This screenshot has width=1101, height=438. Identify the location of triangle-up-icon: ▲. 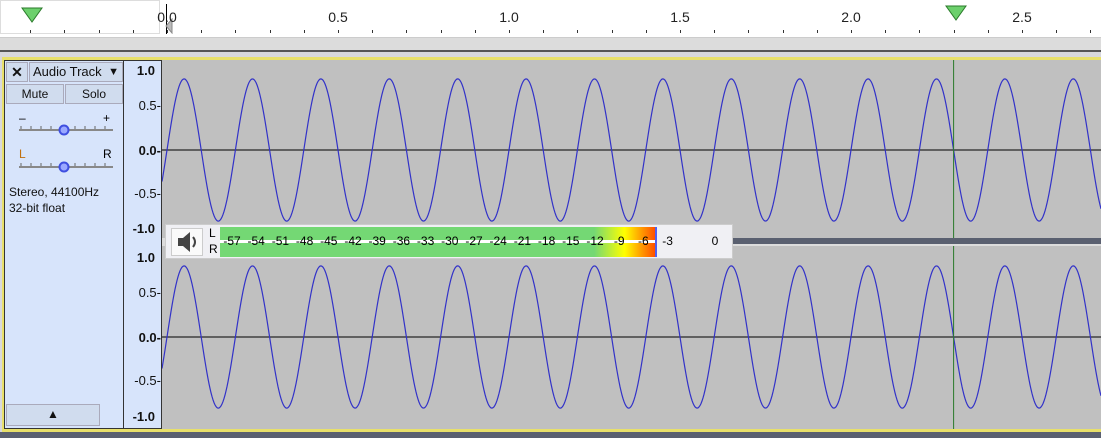
(53, 414).